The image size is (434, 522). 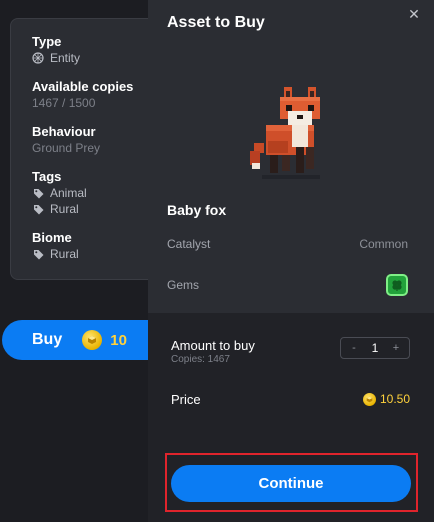 I want to click on quantity-stepper: - 1 +, so click(x=375, y=348).